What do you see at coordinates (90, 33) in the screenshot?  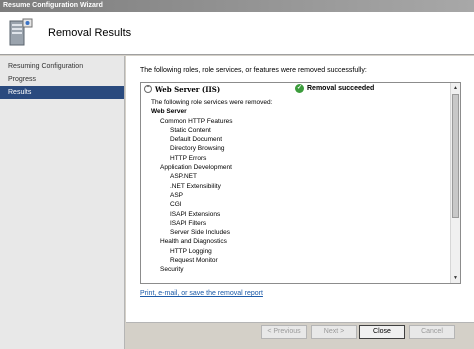 I see `page-title: Removal Results` at bounding box center [90, 33].